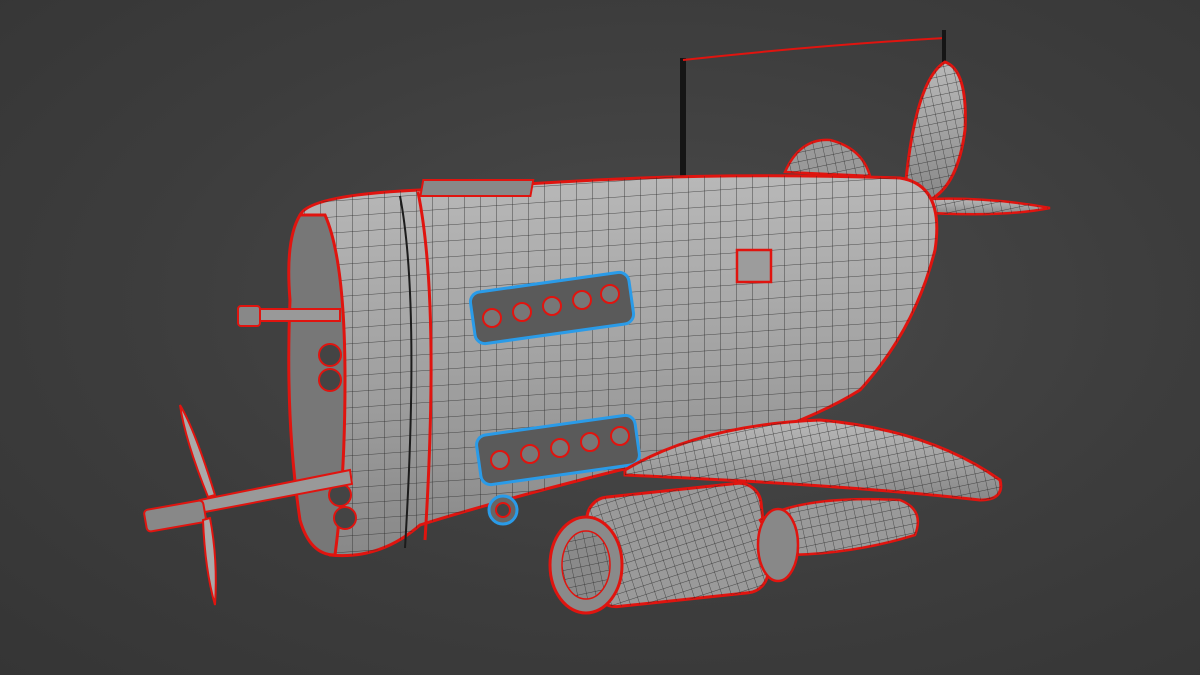  Describe the element at coordinates (838, 540) in the screenshot. I see `engine-pod-small` at that location.